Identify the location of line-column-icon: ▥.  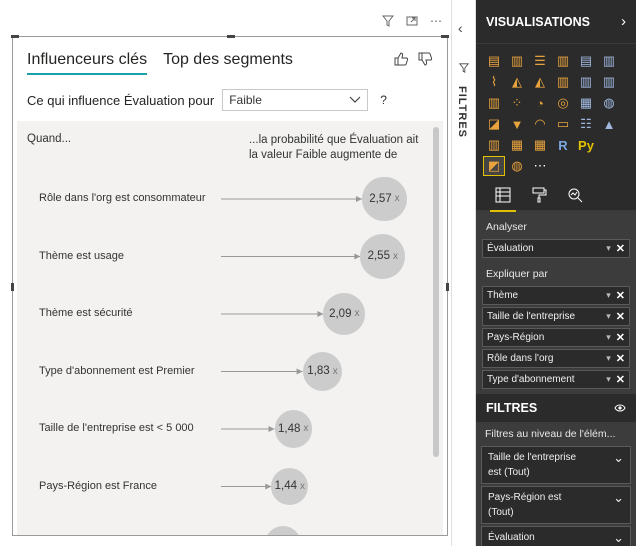
(563, 82).